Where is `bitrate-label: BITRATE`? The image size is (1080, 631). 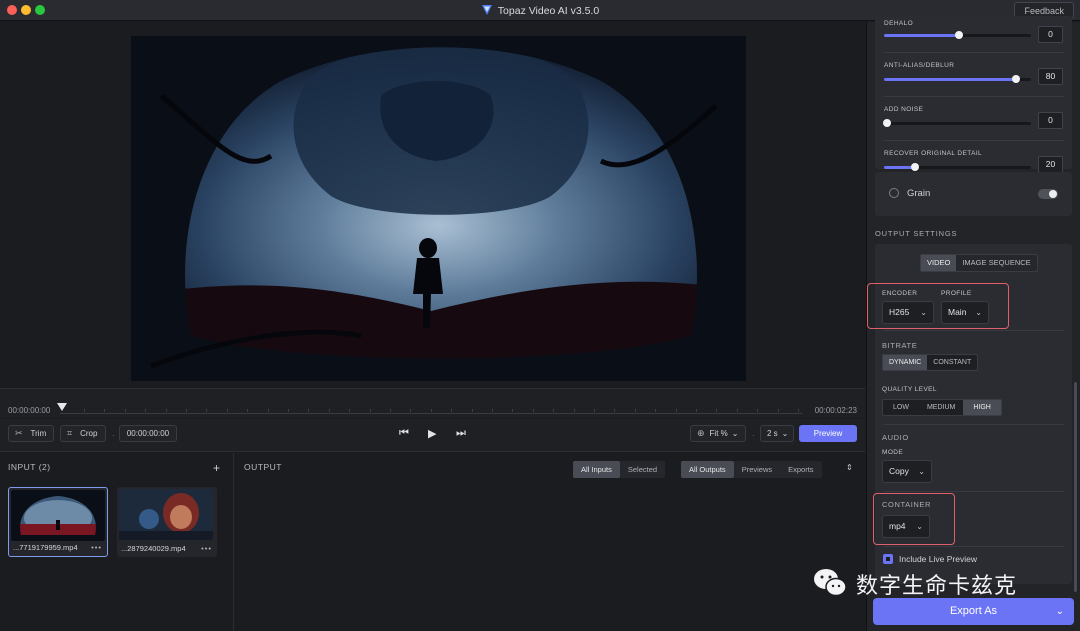 bitrate-label: BITRATE is located at coordinates (900, 345).